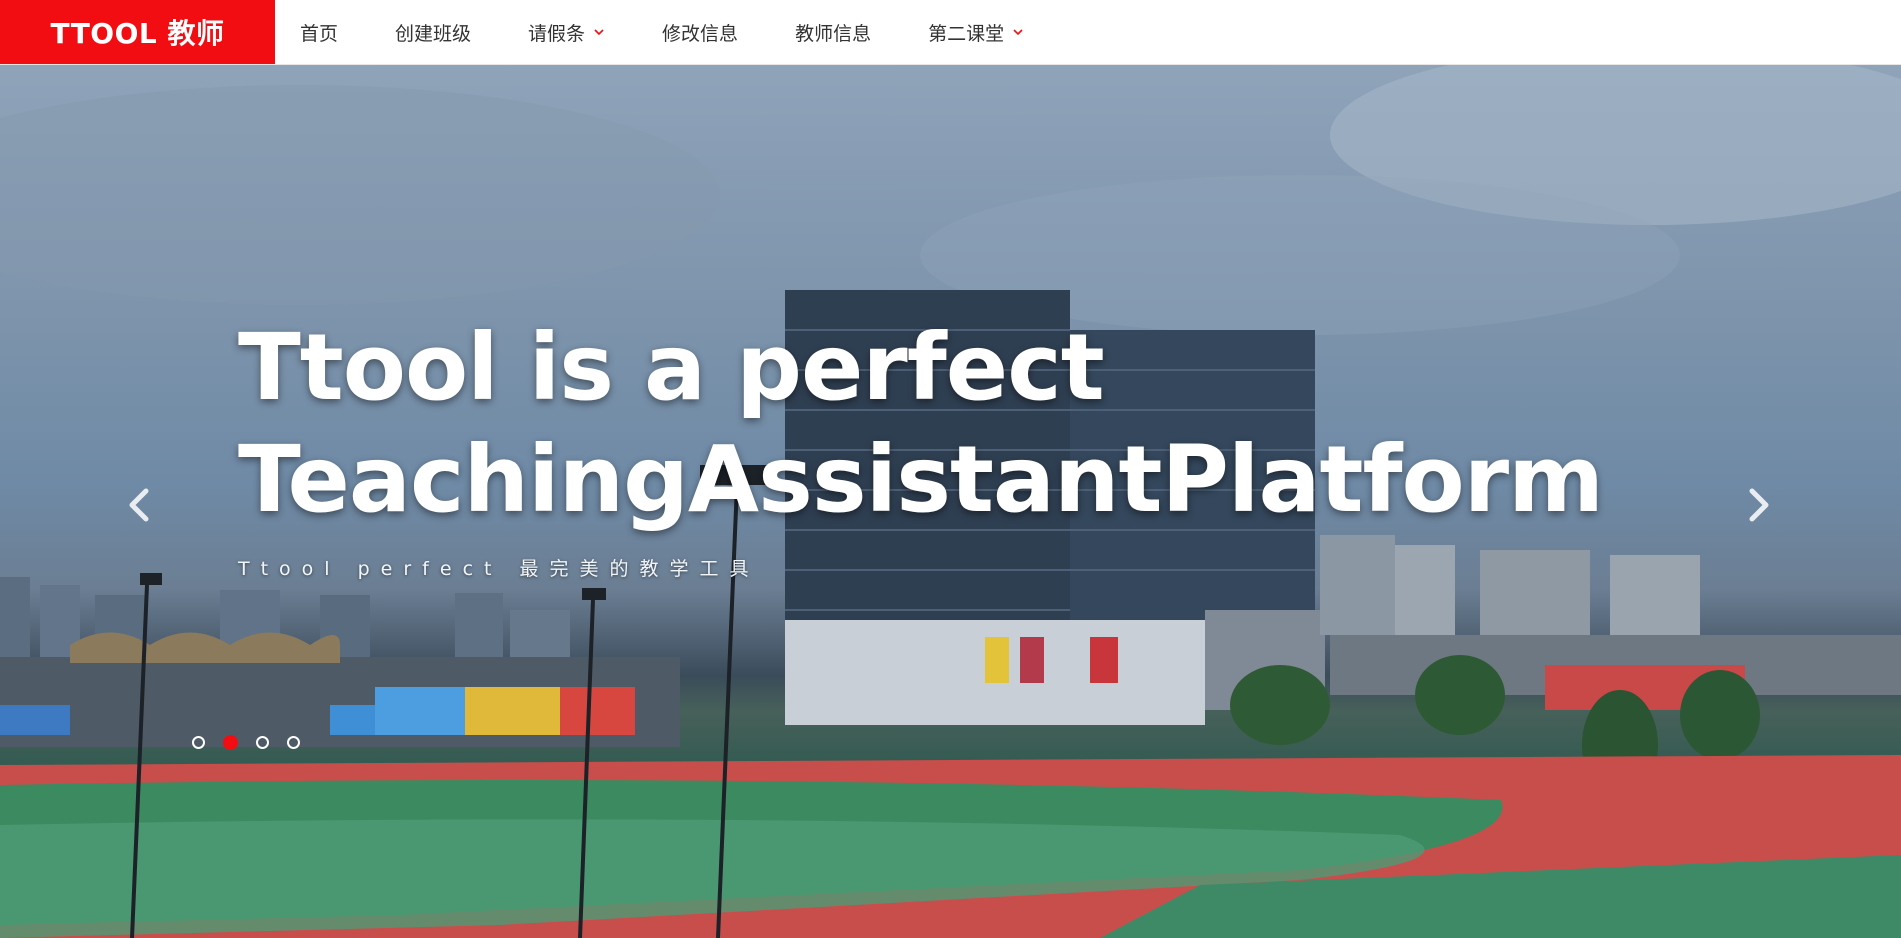 The height and width of the screenshot is (938, 1901). What do you see at coordinates (499, 569) in the screenshot?
I see `hero-subtitle: Ttool perfect 最完美的教学工具` at bounding box center [499, 569].